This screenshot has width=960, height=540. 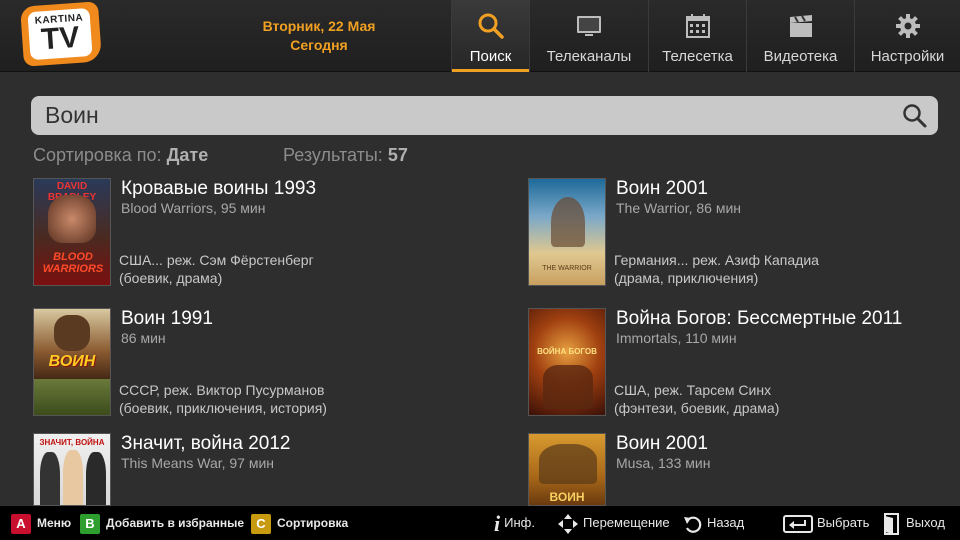 I want to click on result-director: СССР, реж. Виктор Пусурманов, so click(x=222, y=390).